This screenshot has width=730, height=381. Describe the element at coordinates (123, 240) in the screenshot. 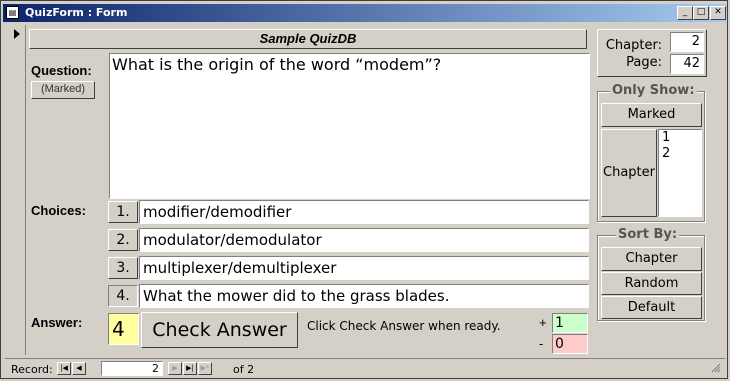

I see `choice-2-button: 2.` at that location.